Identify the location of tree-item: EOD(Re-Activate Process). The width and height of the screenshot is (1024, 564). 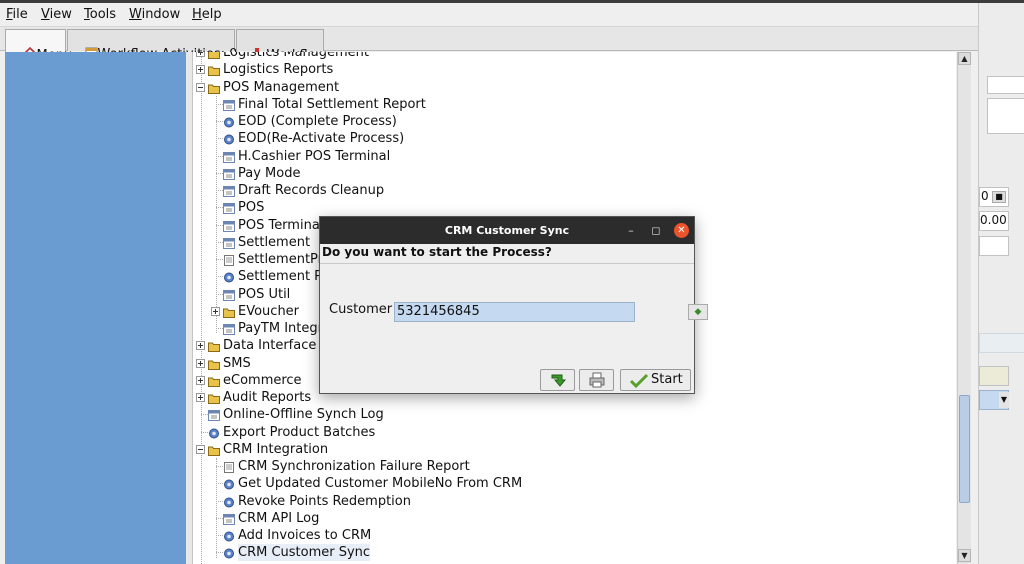
(573, 138).